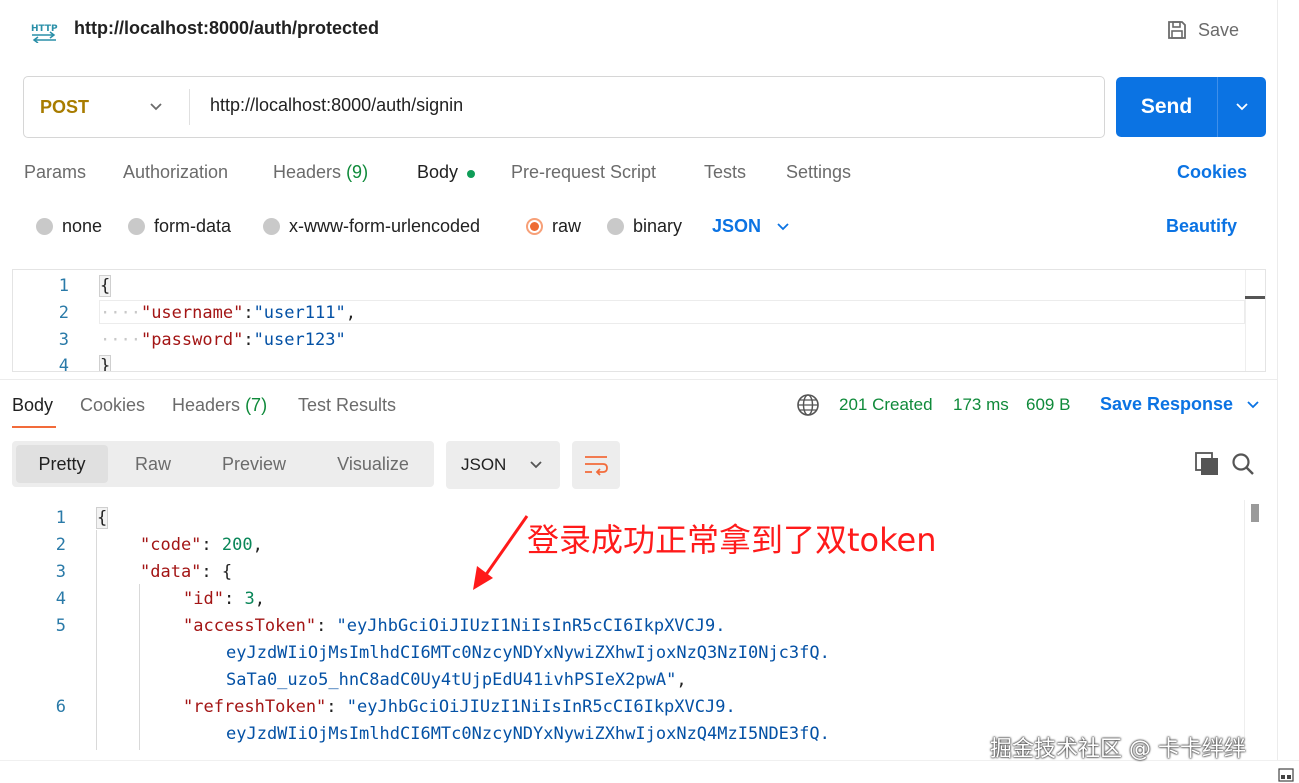 The image size is (1299, 783). Describe the element at coordinates (227, 572) in the screenshot. I see `json-brace: {` at that location.